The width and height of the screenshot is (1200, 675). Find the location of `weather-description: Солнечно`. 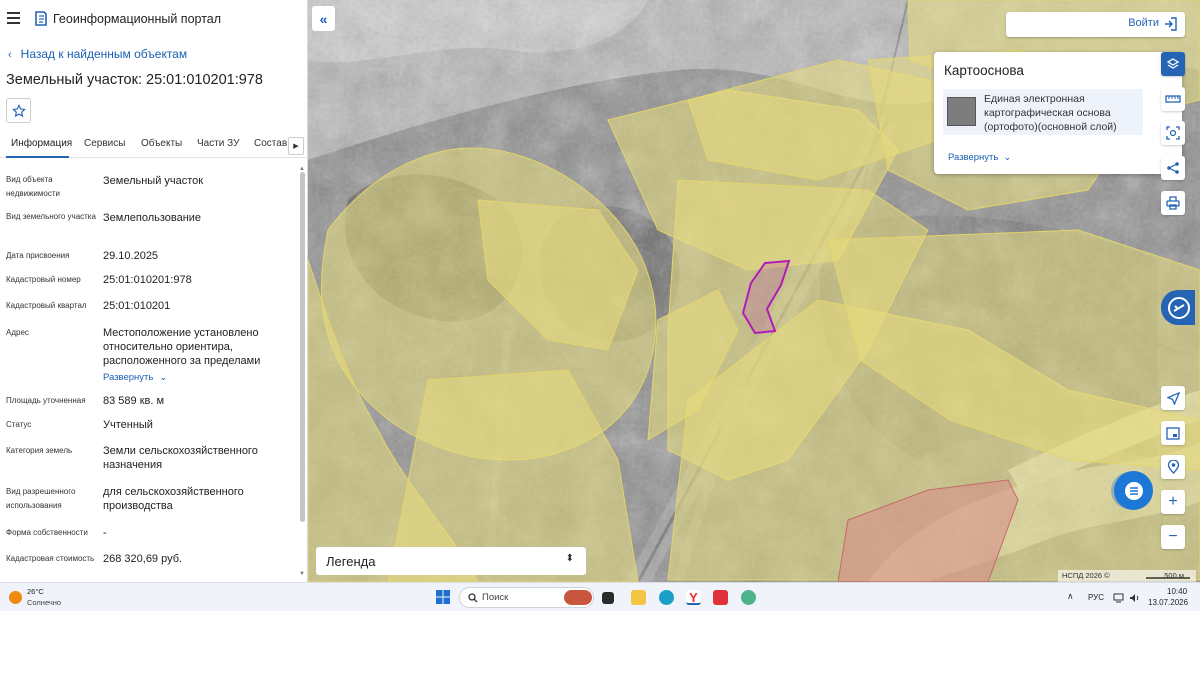

weather-description: Солнечно is located at coordinates (44, 602).